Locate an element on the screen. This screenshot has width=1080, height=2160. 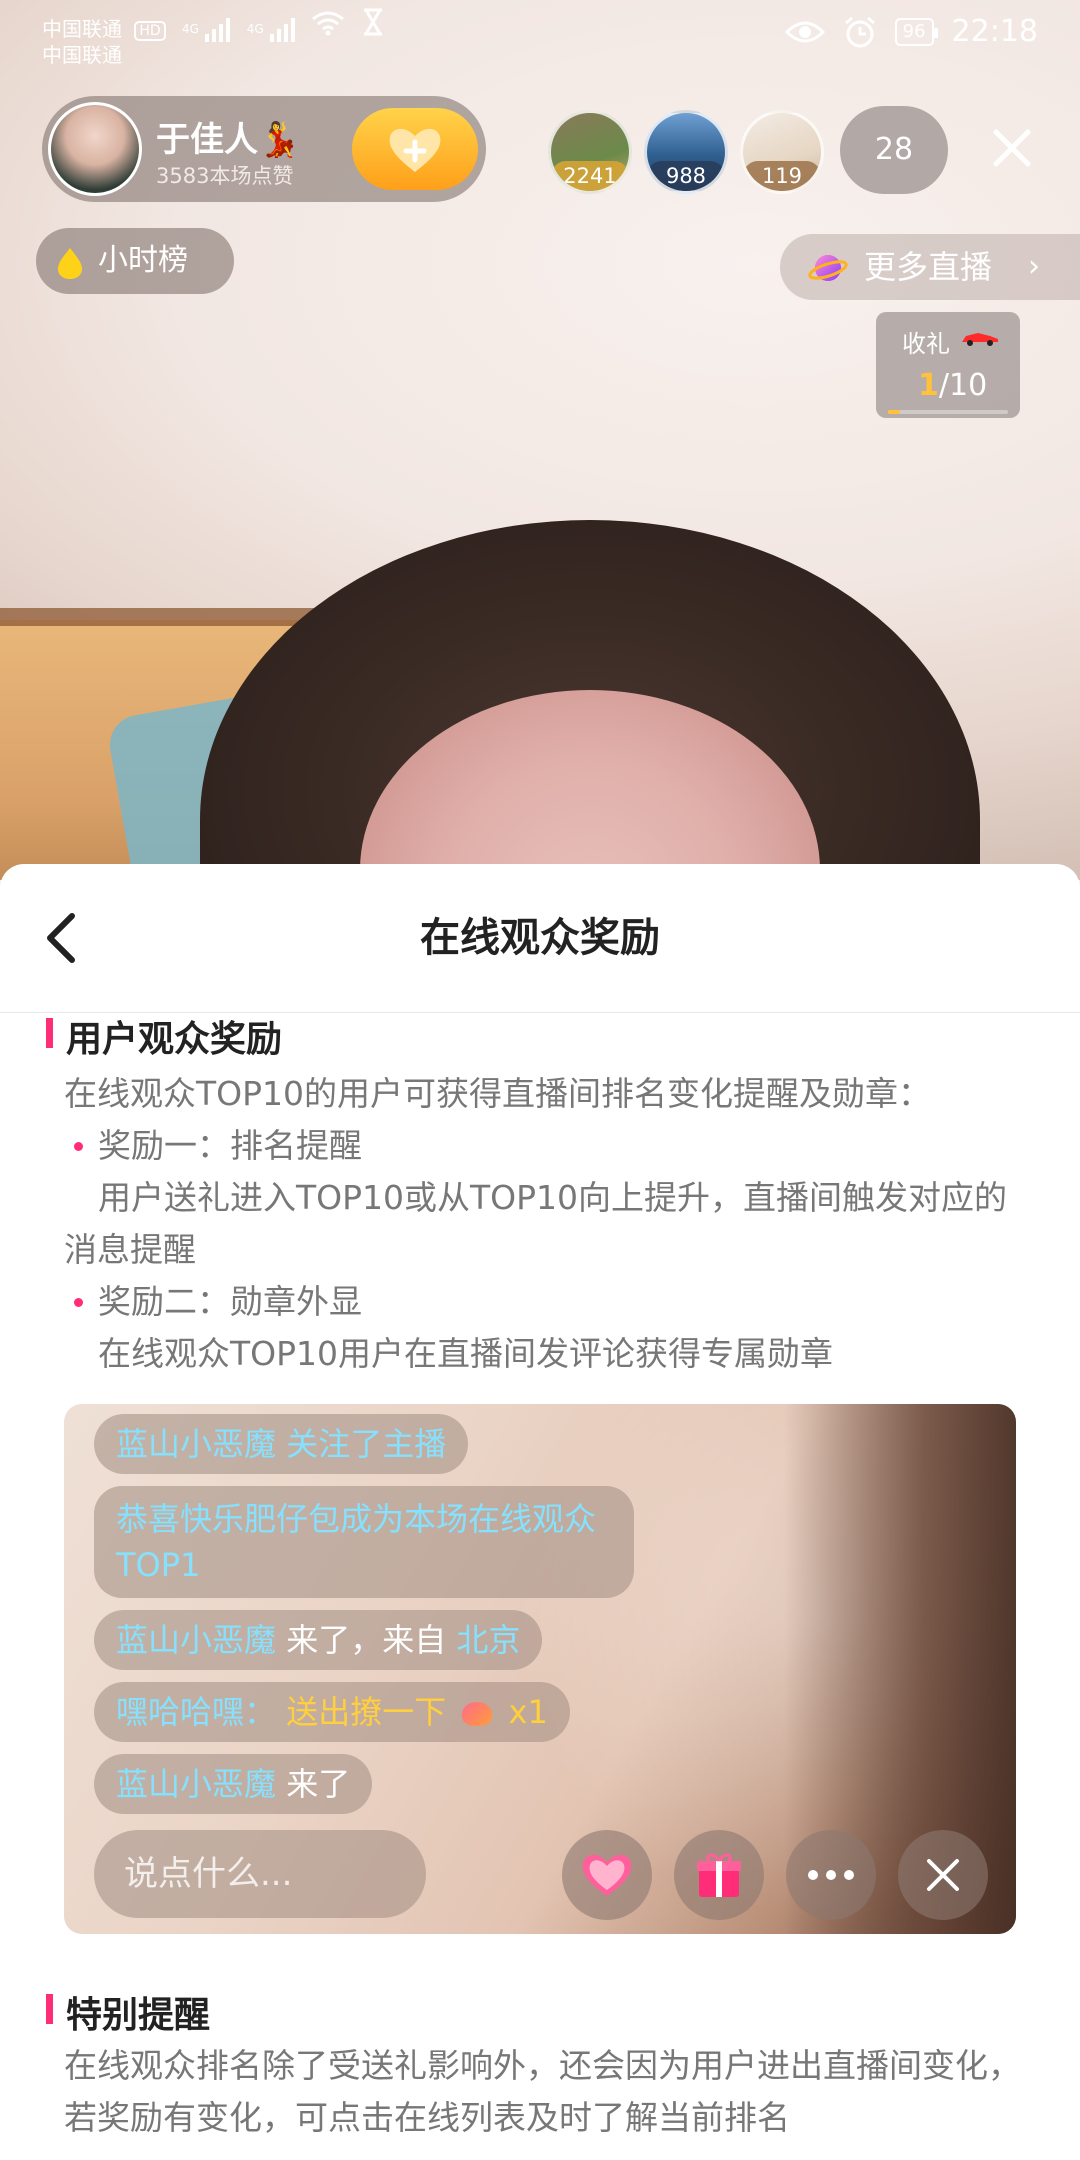
host-like-count: 3583本场点赞 is located at coordinates (225, 176).